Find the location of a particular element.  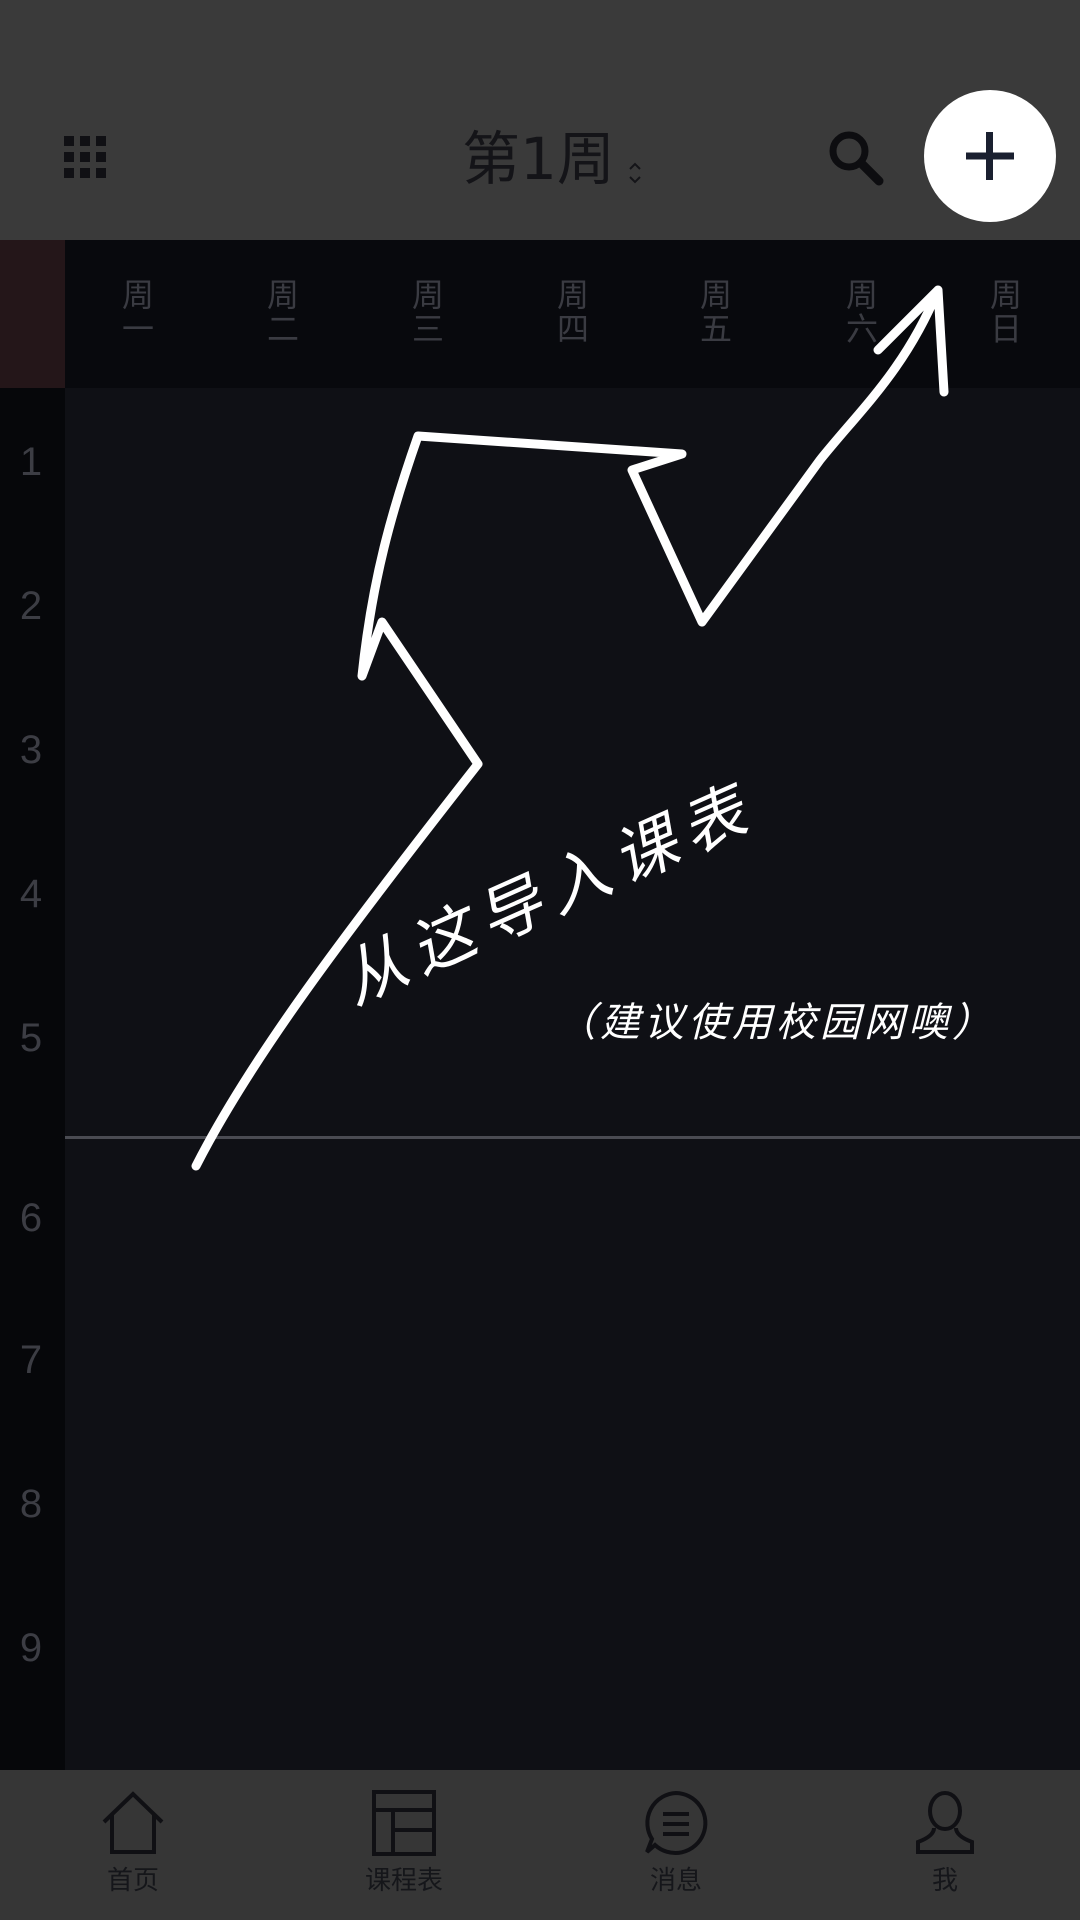

period-number: 8 is located at coordinates (31, 1504).